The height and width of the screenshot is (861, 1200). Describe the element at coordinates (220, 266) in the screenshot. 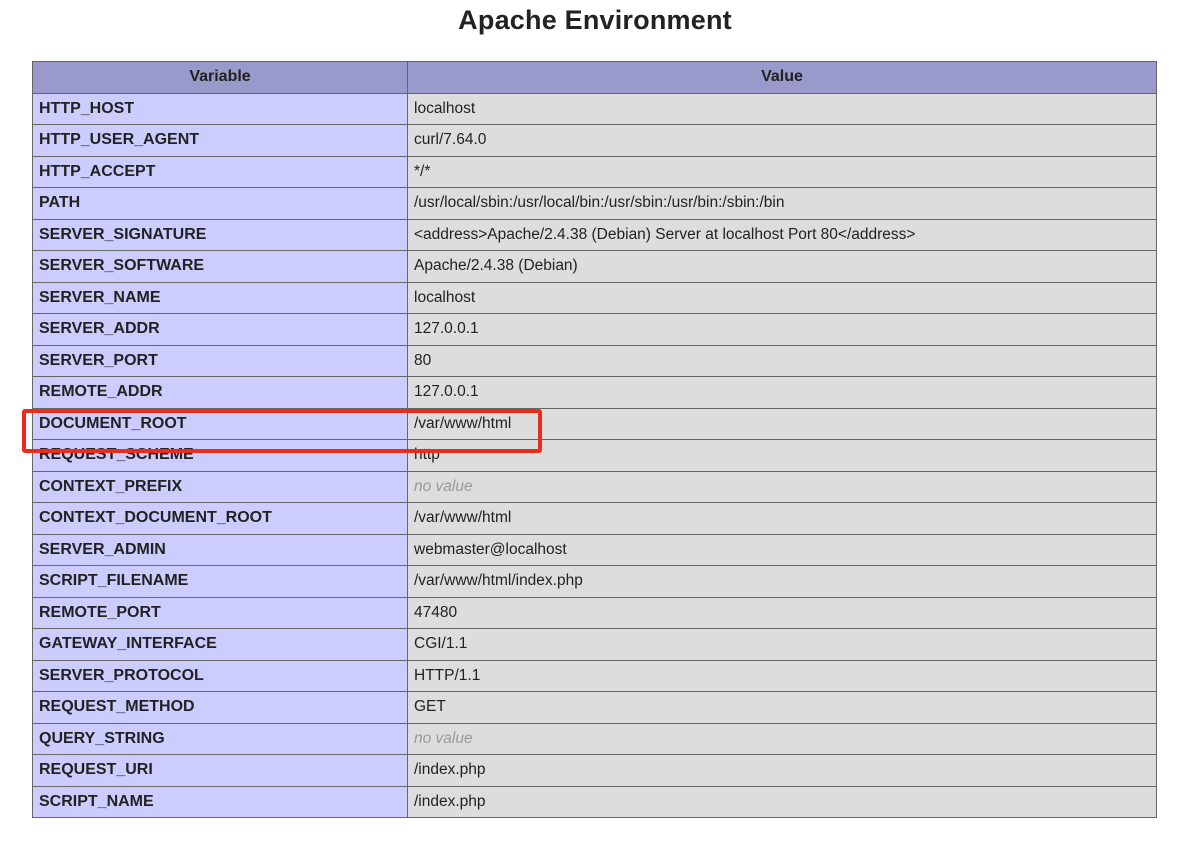

I see `variable-cell: SERVER_SOFTWARE` at that location.